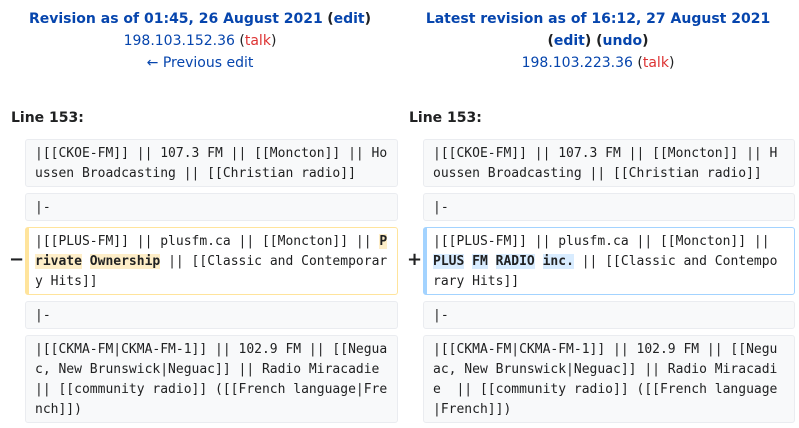 Image resolution: width=799 pixels, height=428 pixels. What do you see at coordinates (179, 41) in the screenshot?
I see `left-user-link: 198.103.152.36` at bounding box center [179, 41].